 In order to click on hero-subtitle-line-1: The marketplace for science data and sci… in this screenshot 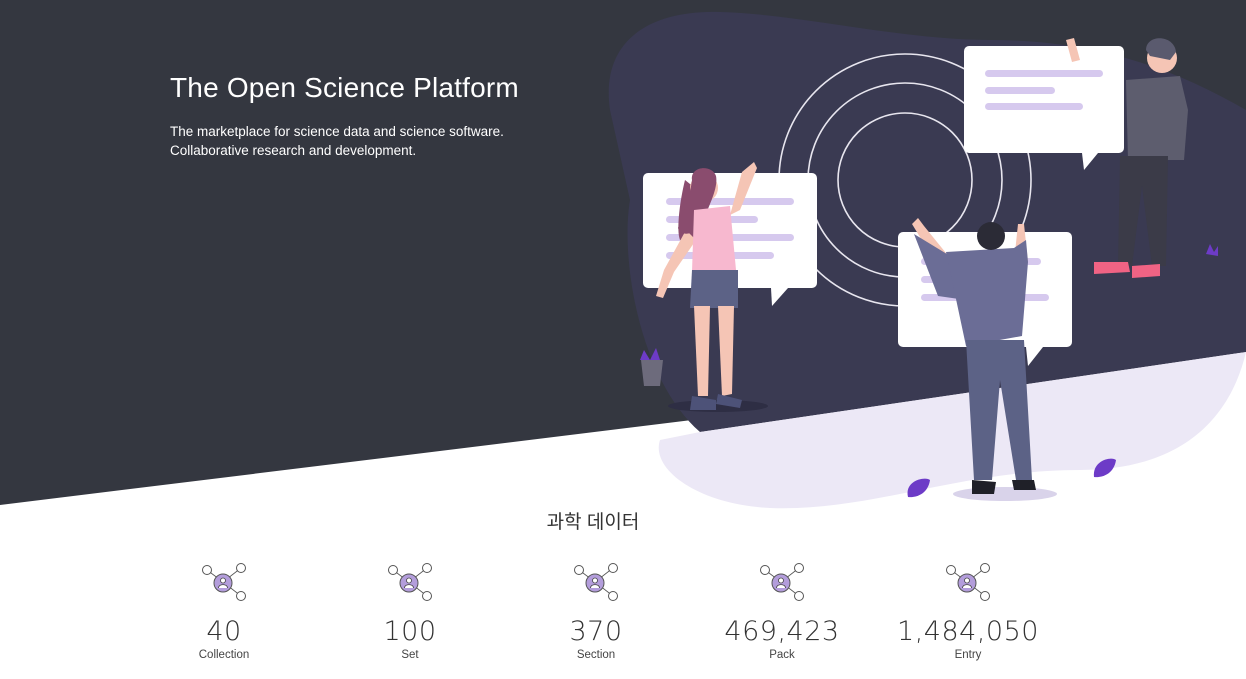, I will do `click(337, 131)`.